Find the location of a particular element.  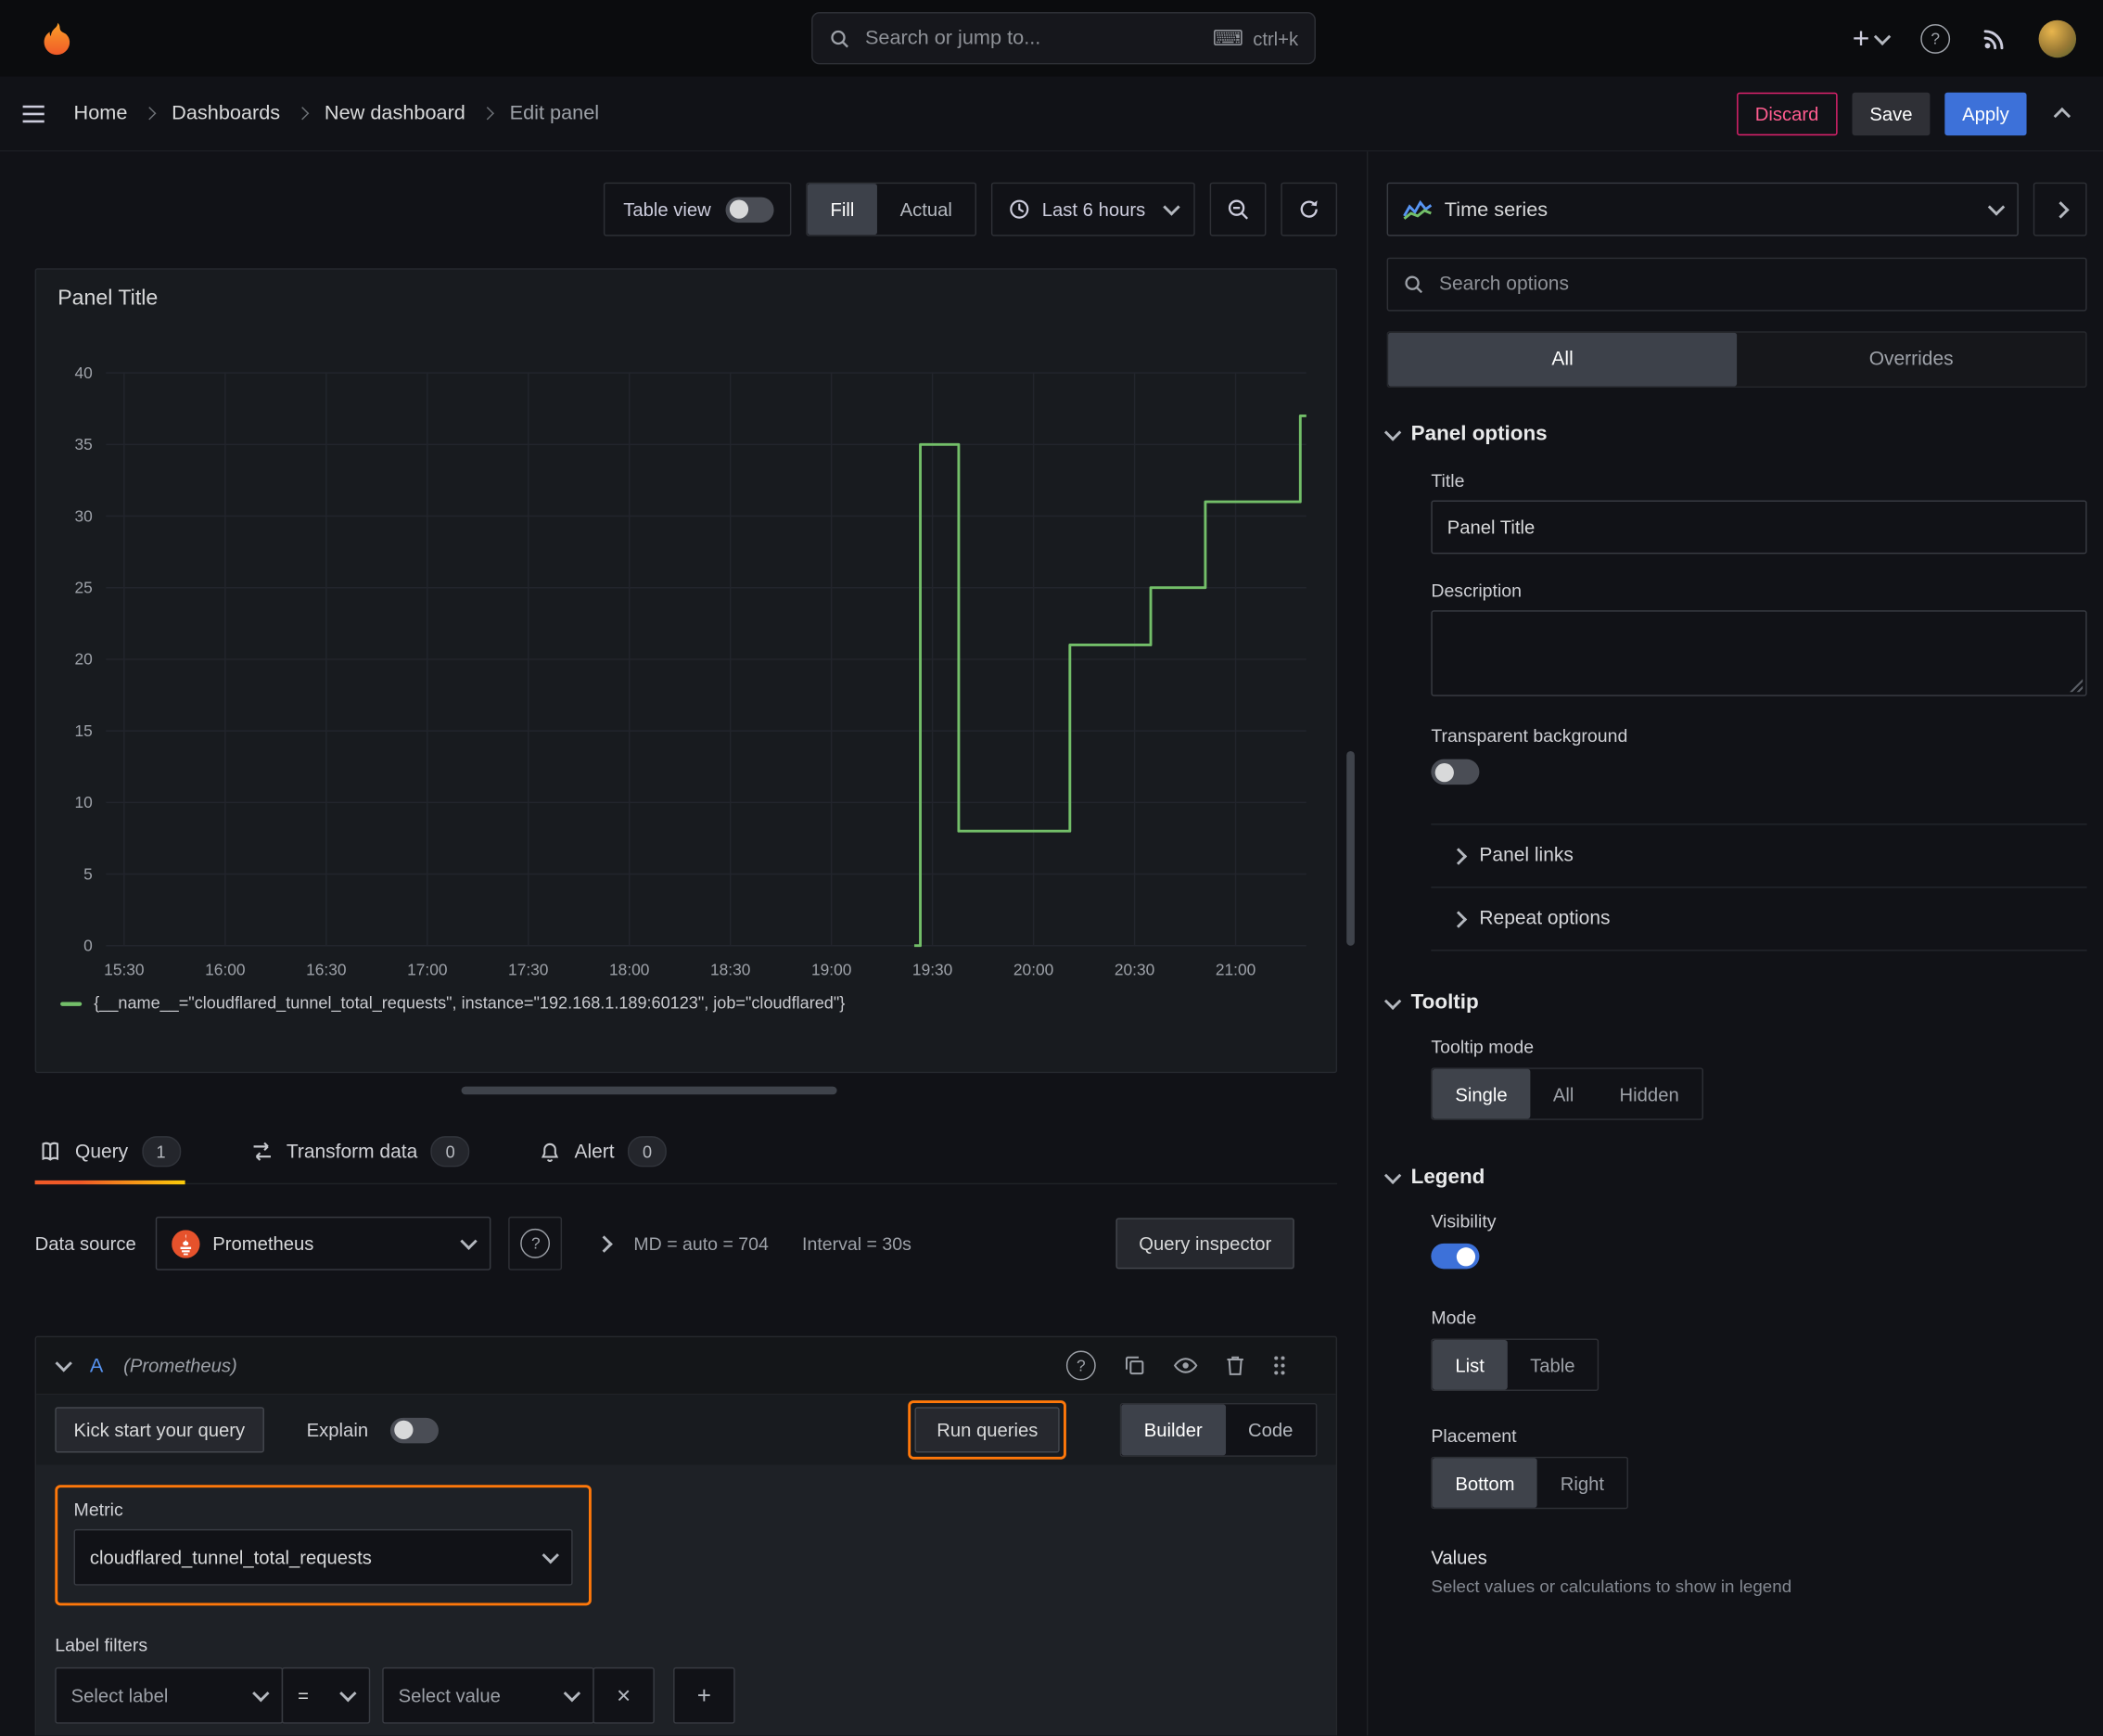

menu-toggle-button is located at coordinates (33, 113).